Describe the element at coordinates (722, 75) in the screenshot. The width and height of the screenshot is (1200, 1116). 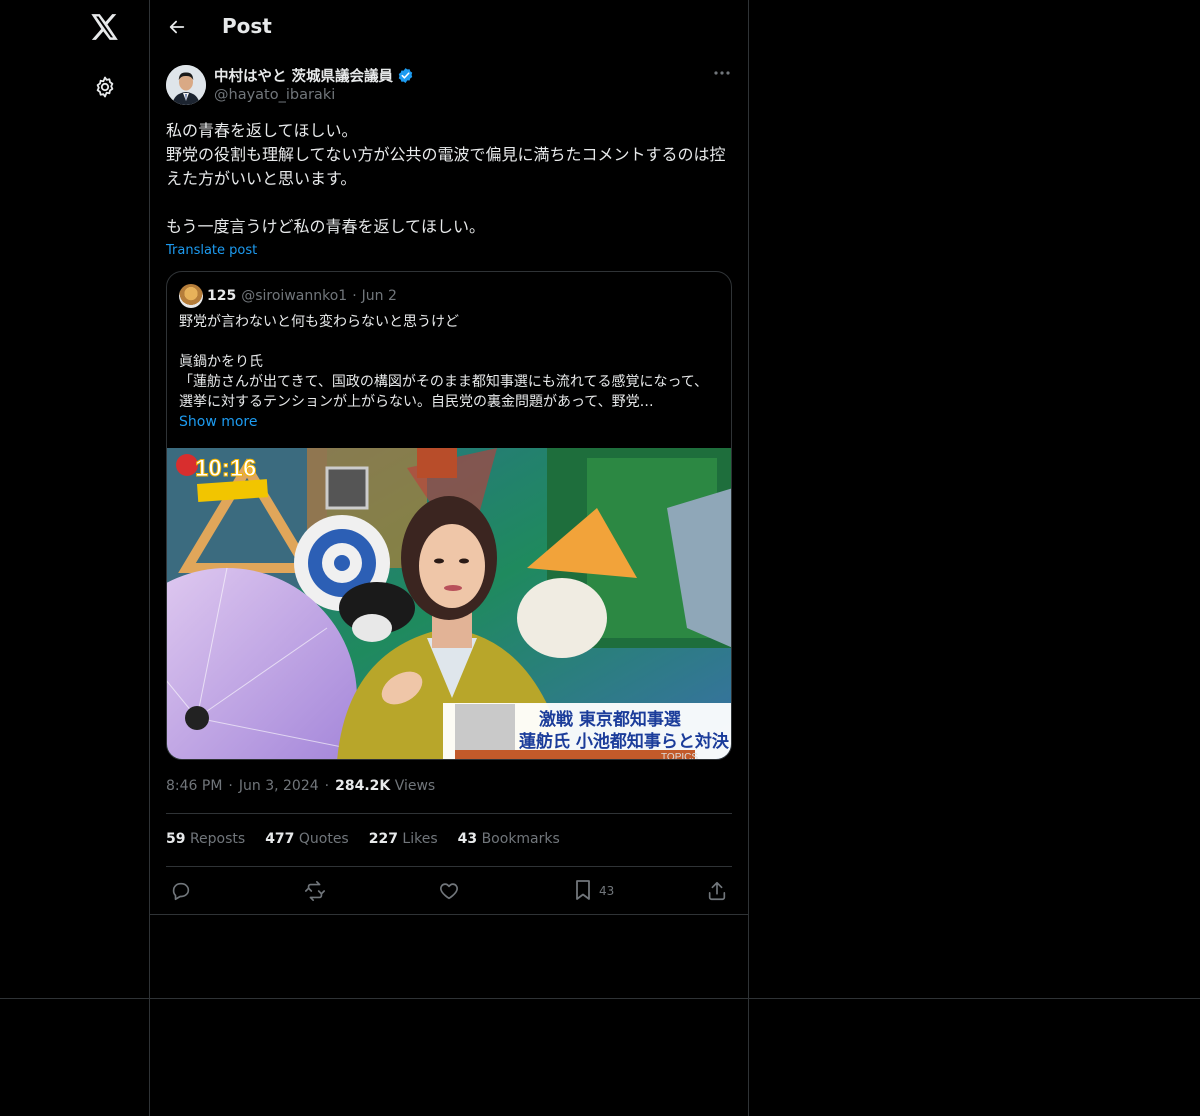
I see `more-icon` at that location.